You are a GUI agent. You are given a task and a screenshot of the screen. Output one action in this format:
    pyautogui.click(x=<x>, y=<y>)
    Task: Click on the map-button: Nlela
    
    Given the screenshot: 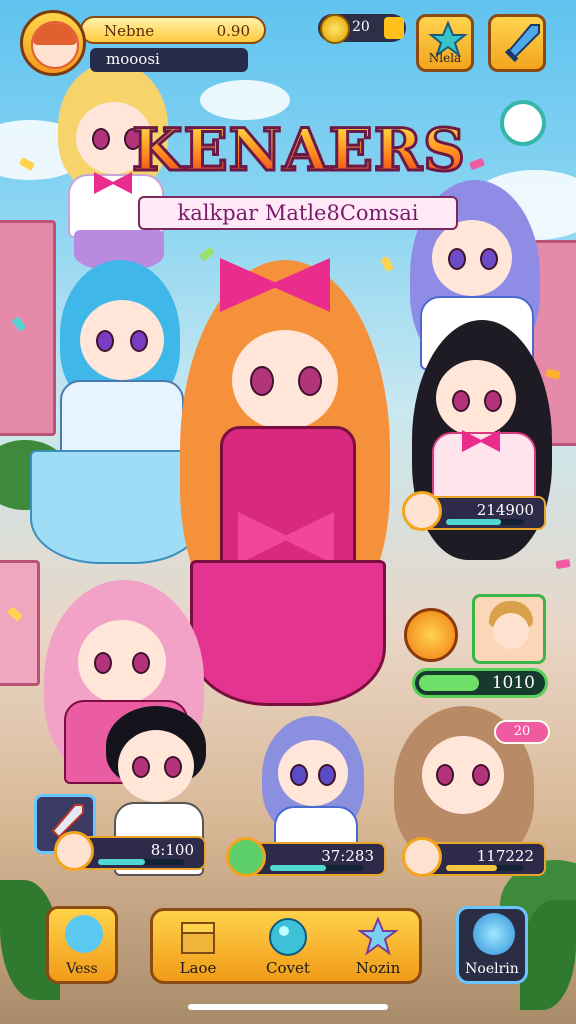 What is the action you would take?
    pyautogui.click(x=445, y=43)
    